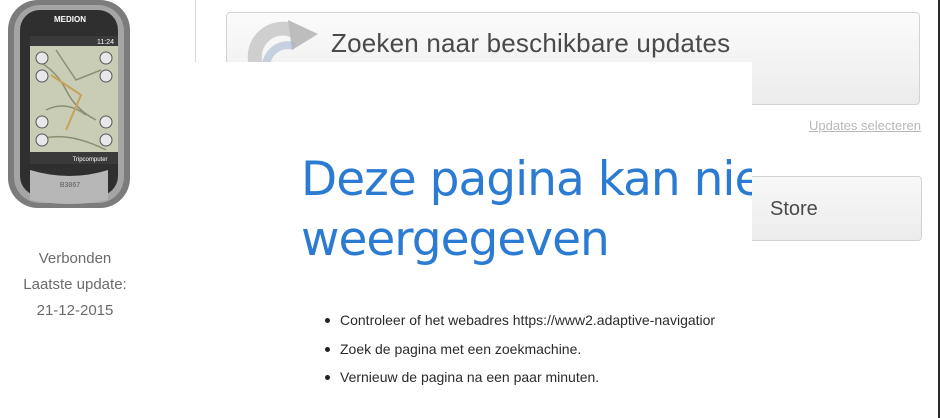 The image size is (940, 418). Describe the element at coordinates (70, 185) in the screenshot. I see `device-model: B3867` at that location.